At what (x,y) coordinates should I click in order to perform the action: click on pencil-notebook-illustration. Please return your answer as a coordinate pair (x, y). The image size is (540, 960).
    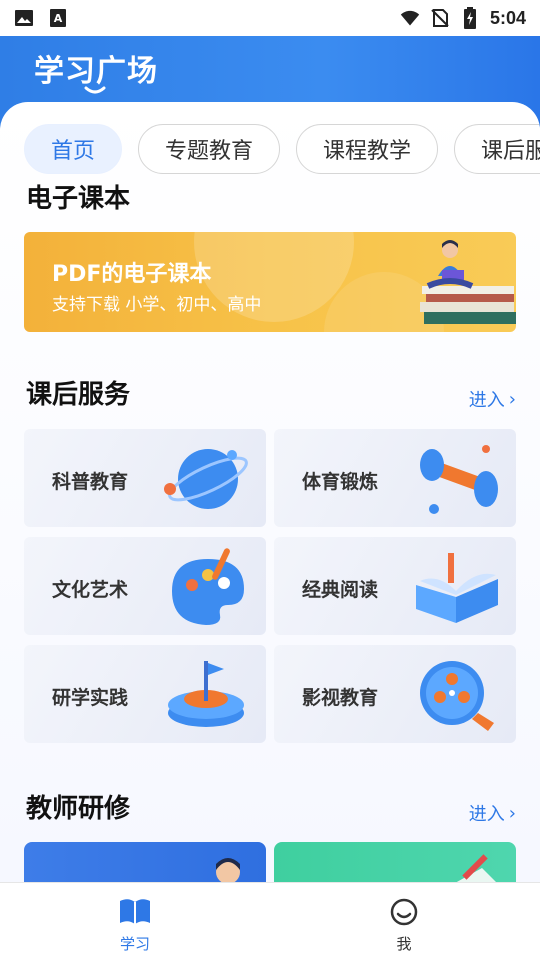
    Looking at the image, I should click on (476, 868).